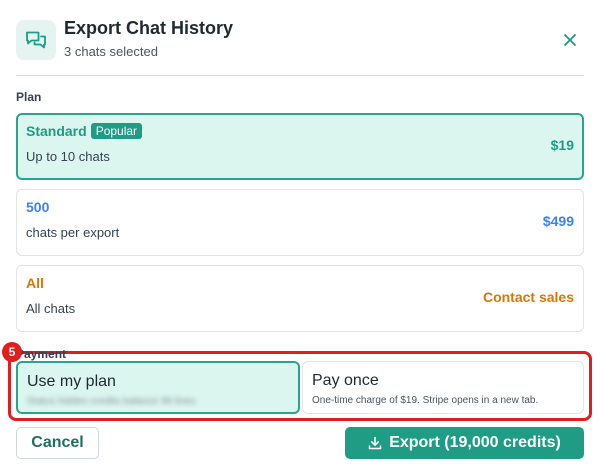  I want to click on chat-bubbles-icon, so click(36, 40).